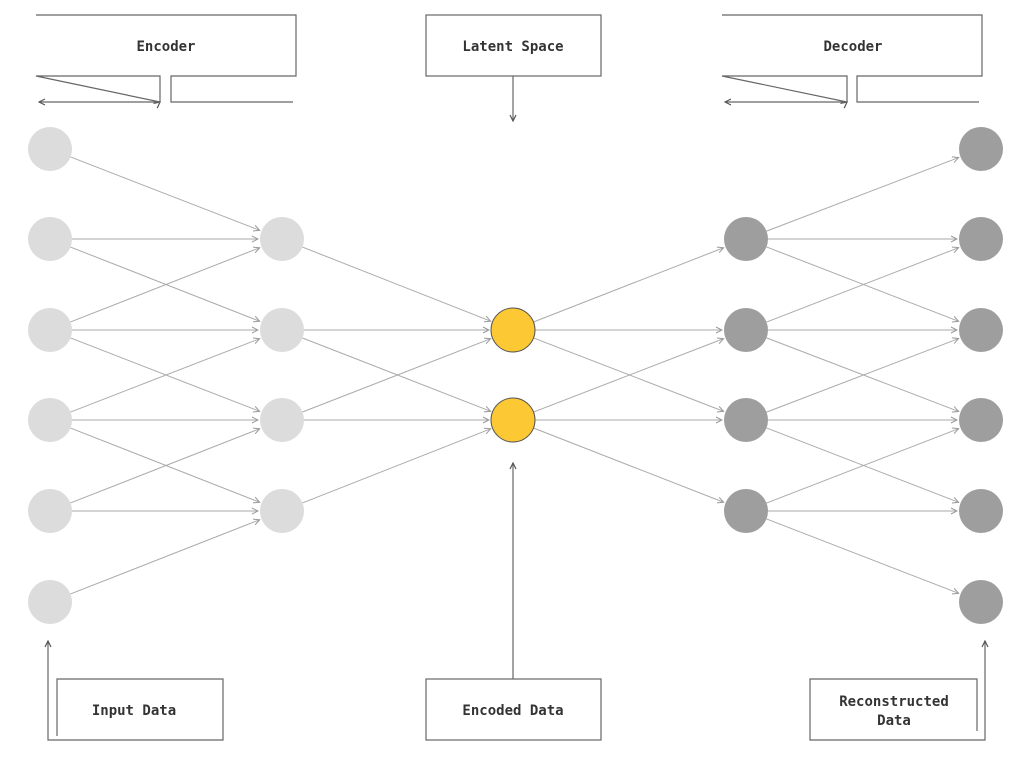 The width and height of the screenshot is (1024, 761). I want to click on encoded-data-label-box: Encoded Data, so click(513, 602).